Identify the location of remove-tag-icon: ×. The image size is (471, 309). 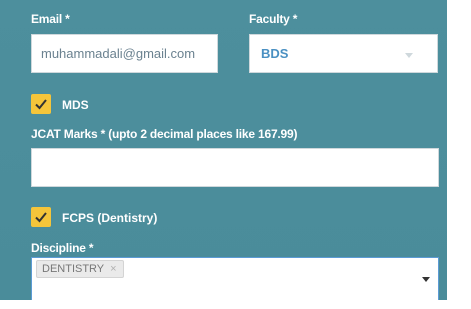
(113, 269).